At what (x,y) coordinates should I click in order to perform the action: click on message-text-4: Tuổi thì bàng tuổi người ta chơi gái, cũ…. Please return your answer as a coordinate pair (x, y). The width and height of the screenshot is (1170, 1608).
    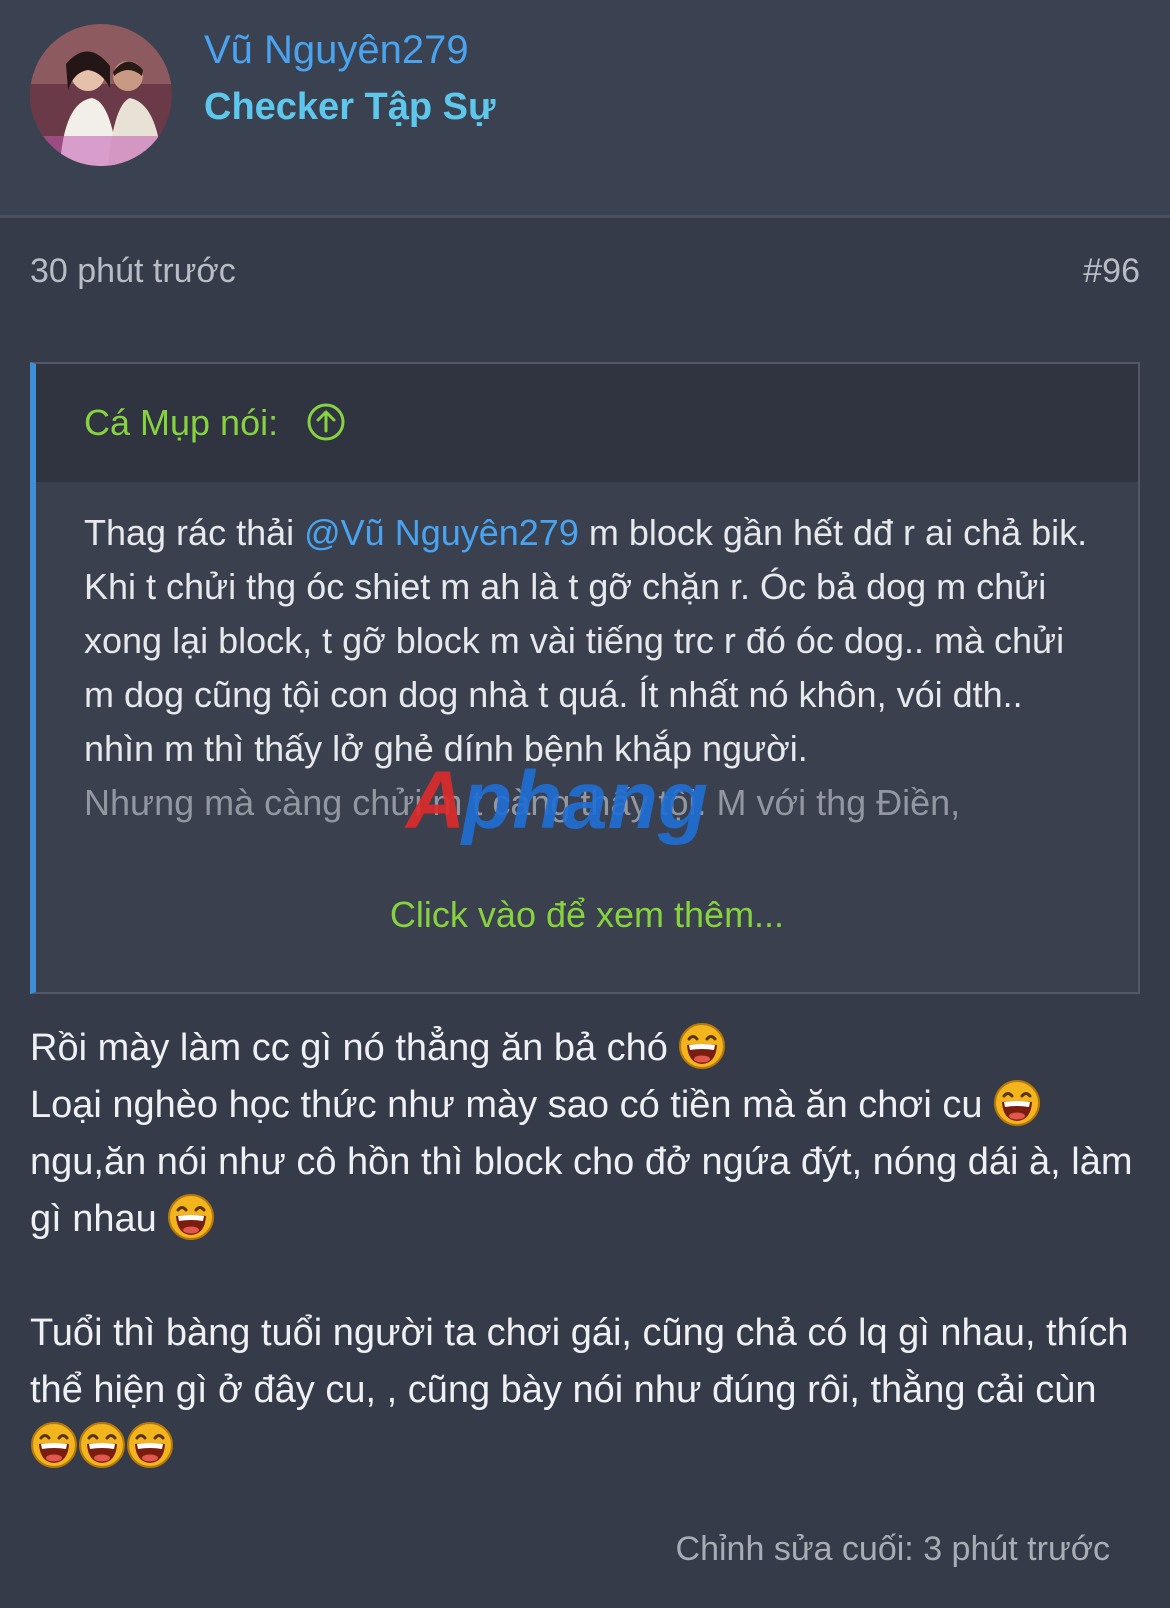
    Looking at the image, I should click on (579, 1361).